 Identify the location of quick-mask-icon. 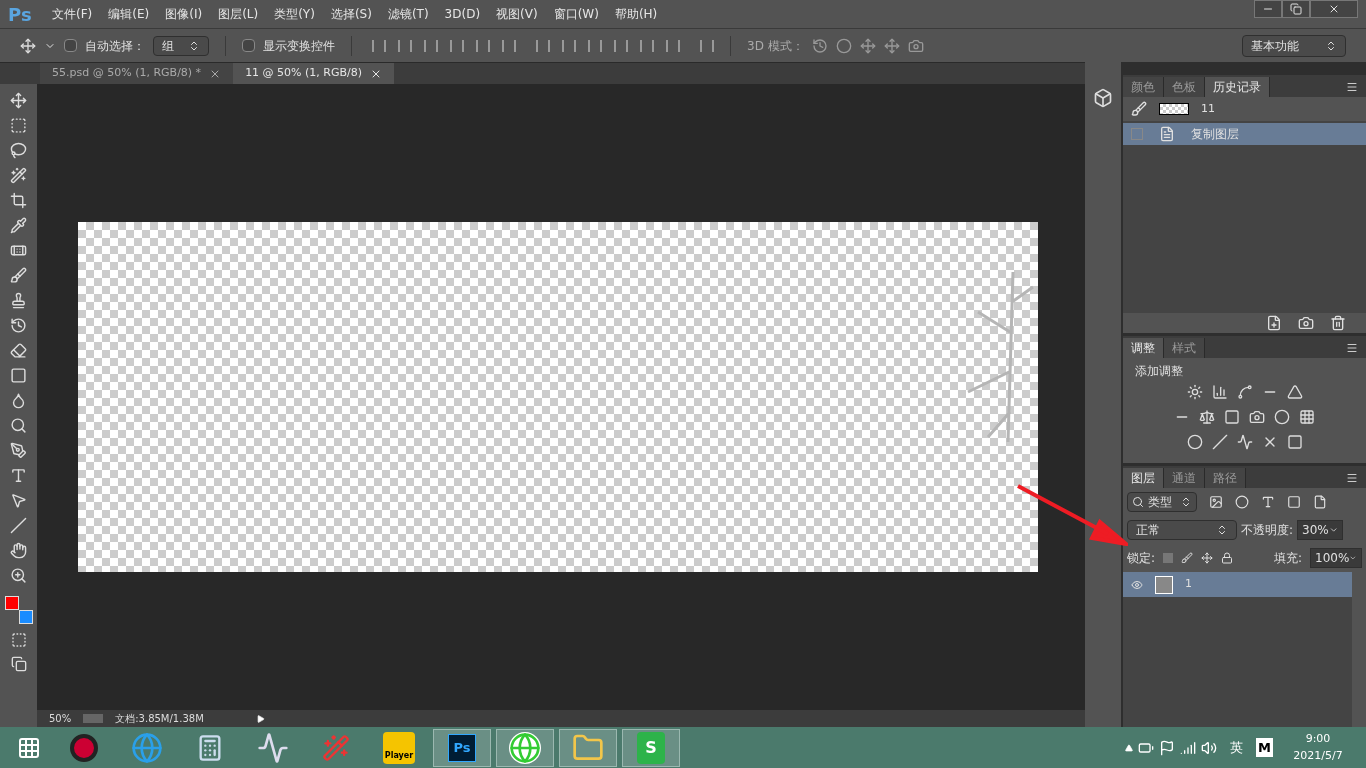
(18, 640).